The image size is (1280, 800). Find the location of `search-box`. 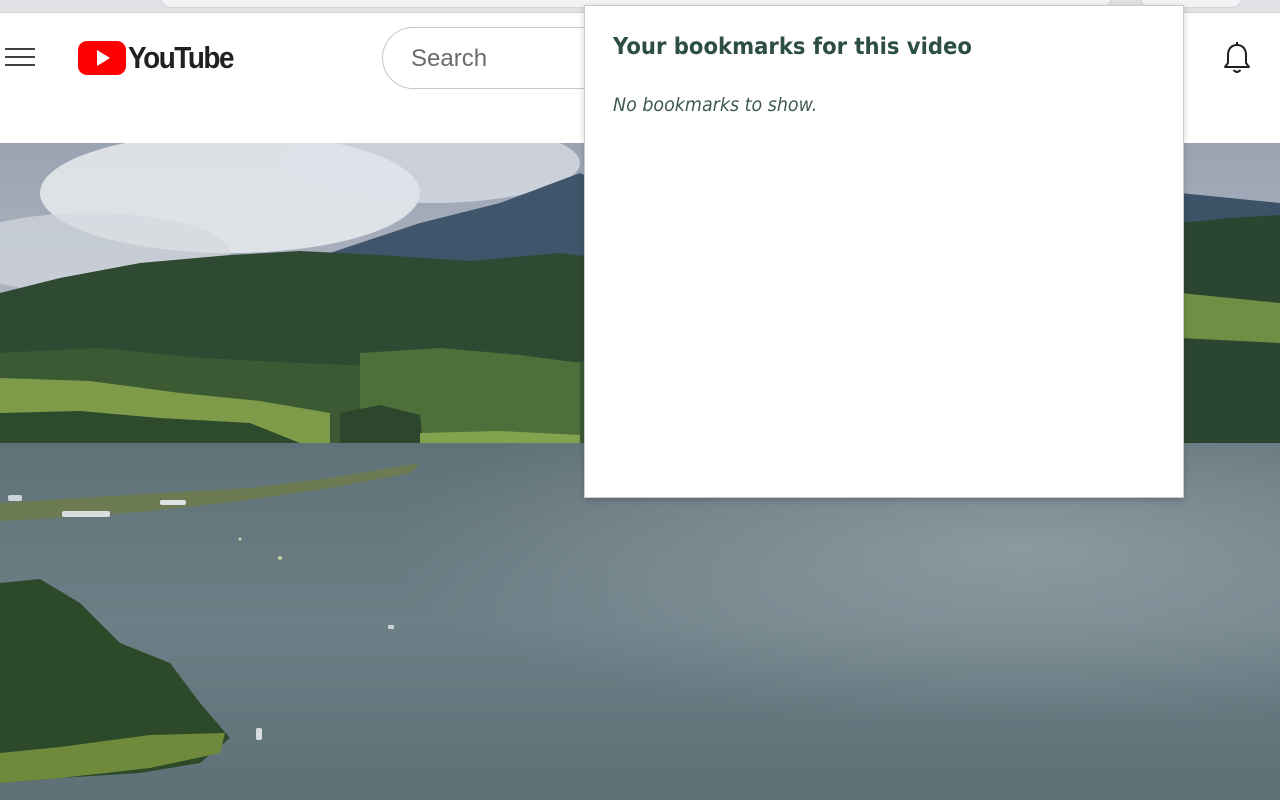

search-box is located at coordinates (497, 58).